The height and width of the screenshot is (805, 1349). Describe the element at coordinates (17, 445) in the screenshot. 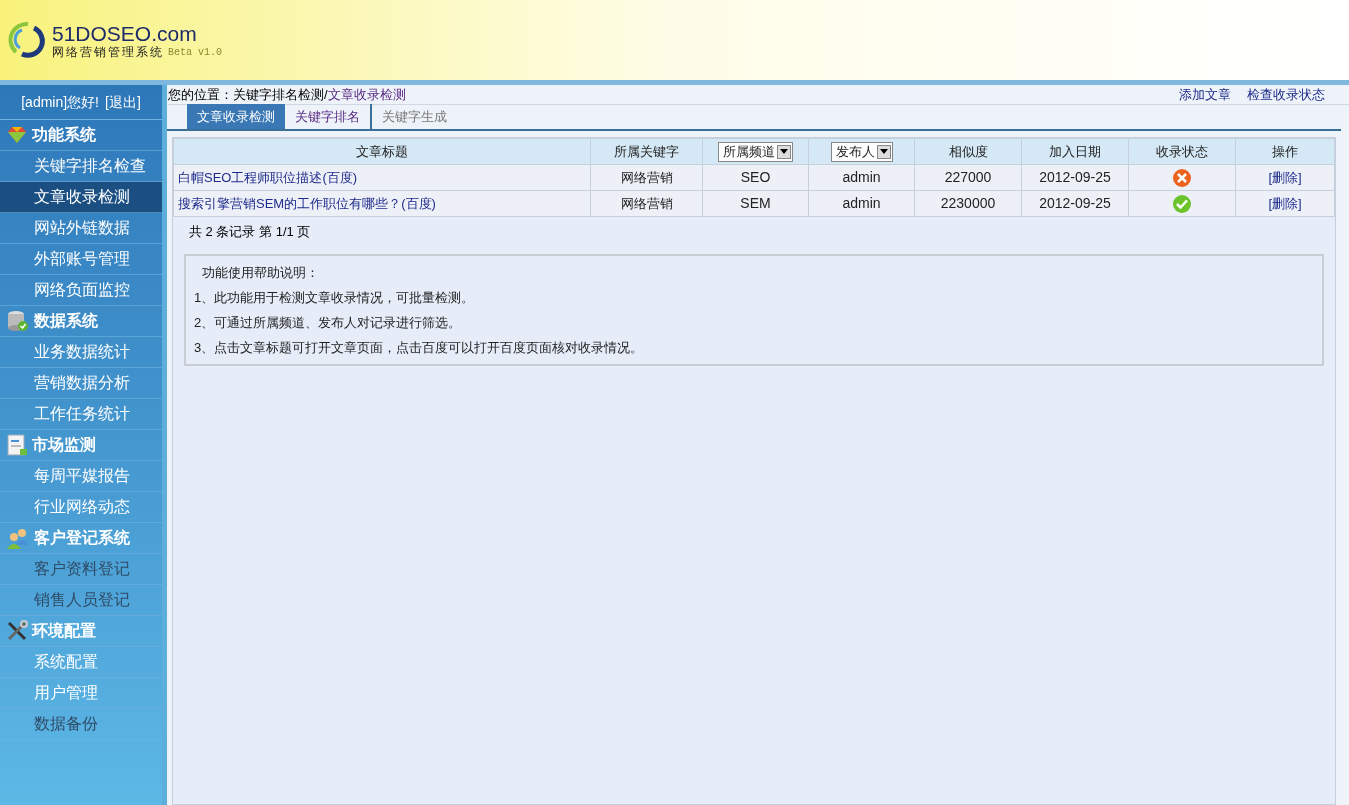

I see `document-icon` at that location.